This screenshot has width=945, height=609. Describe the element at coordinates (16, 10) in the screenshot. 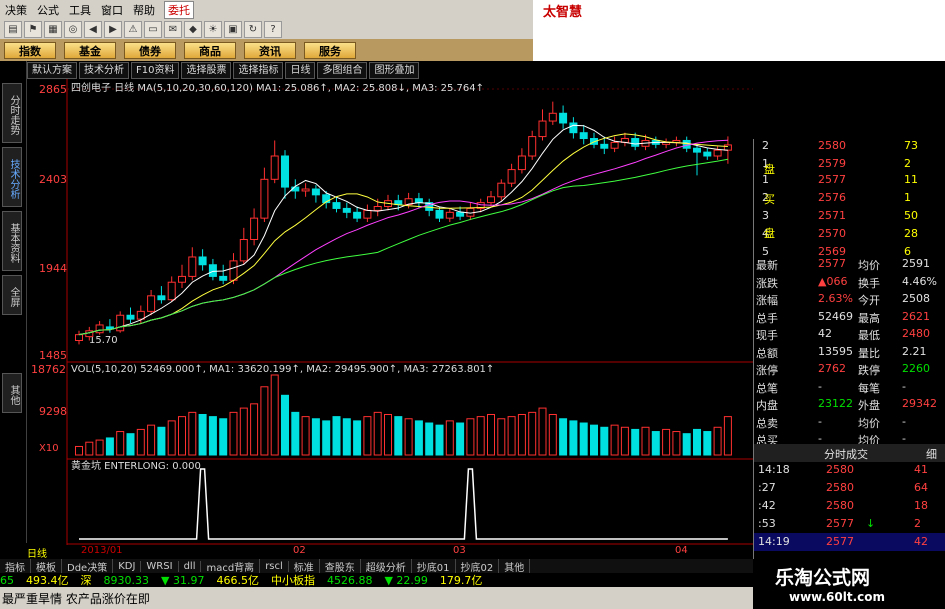

I see `menu-decision: 决策` at that location.